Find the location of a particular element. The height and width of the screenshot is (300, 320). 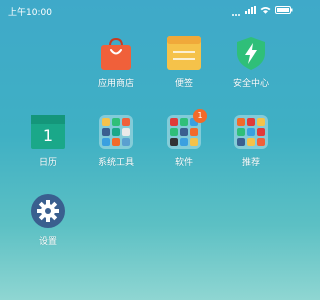

app-calendar: 1 日历 is located at coordinates (48, 141).